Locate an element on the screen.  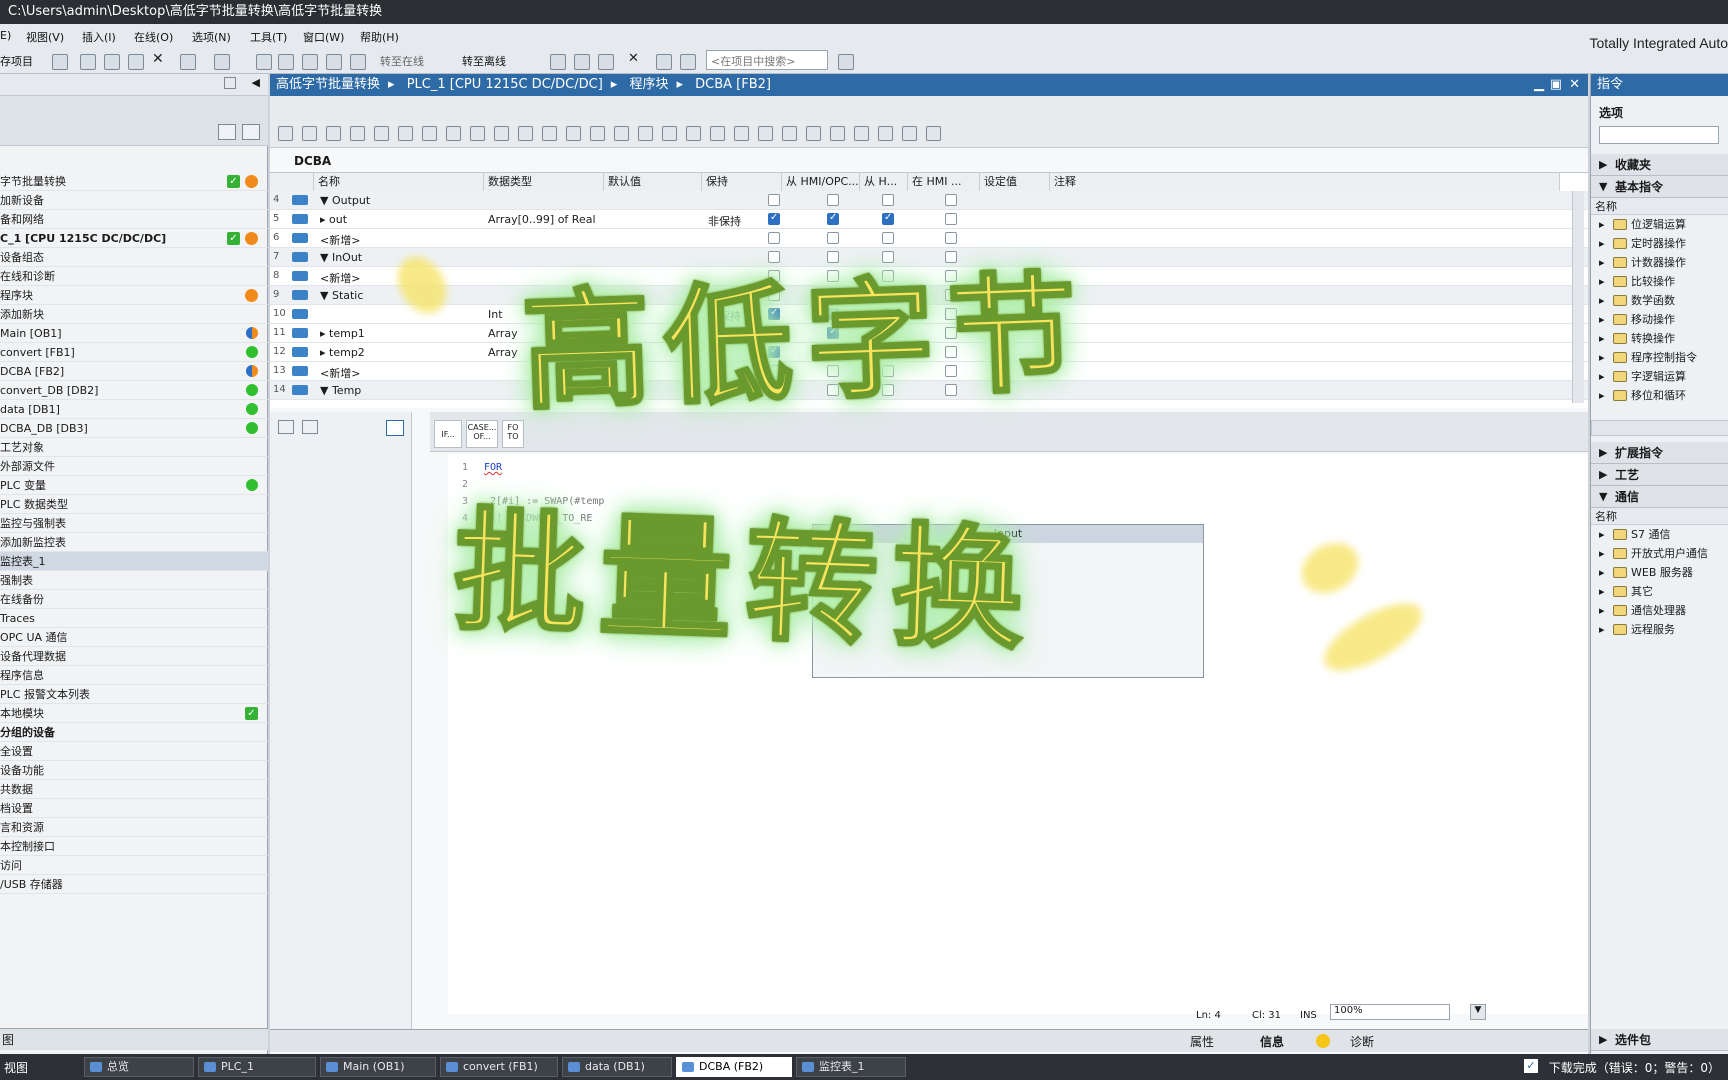
insert-icon is located at coordinates (286, 427).